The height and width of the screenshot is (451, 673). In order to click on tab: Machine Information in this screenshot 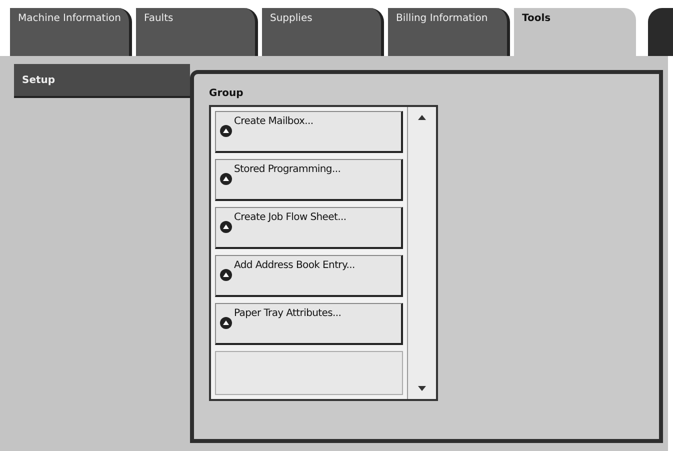, I will do `click(71, 32)`.